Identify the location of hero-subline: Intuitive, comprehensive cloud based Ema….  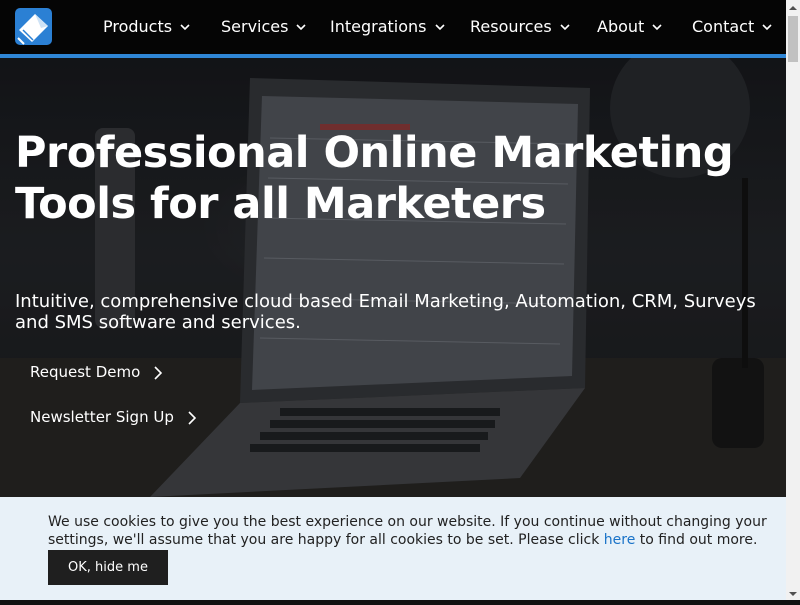
(385, 312).